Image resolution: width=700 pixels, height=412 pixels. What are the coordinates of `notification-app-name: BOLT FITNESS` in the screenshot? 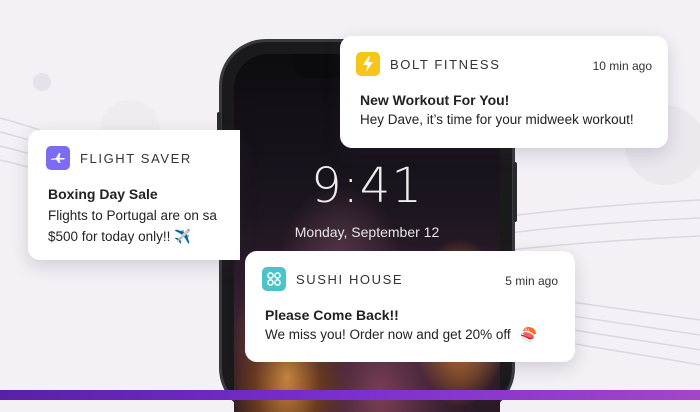 It's located at (445, 64).